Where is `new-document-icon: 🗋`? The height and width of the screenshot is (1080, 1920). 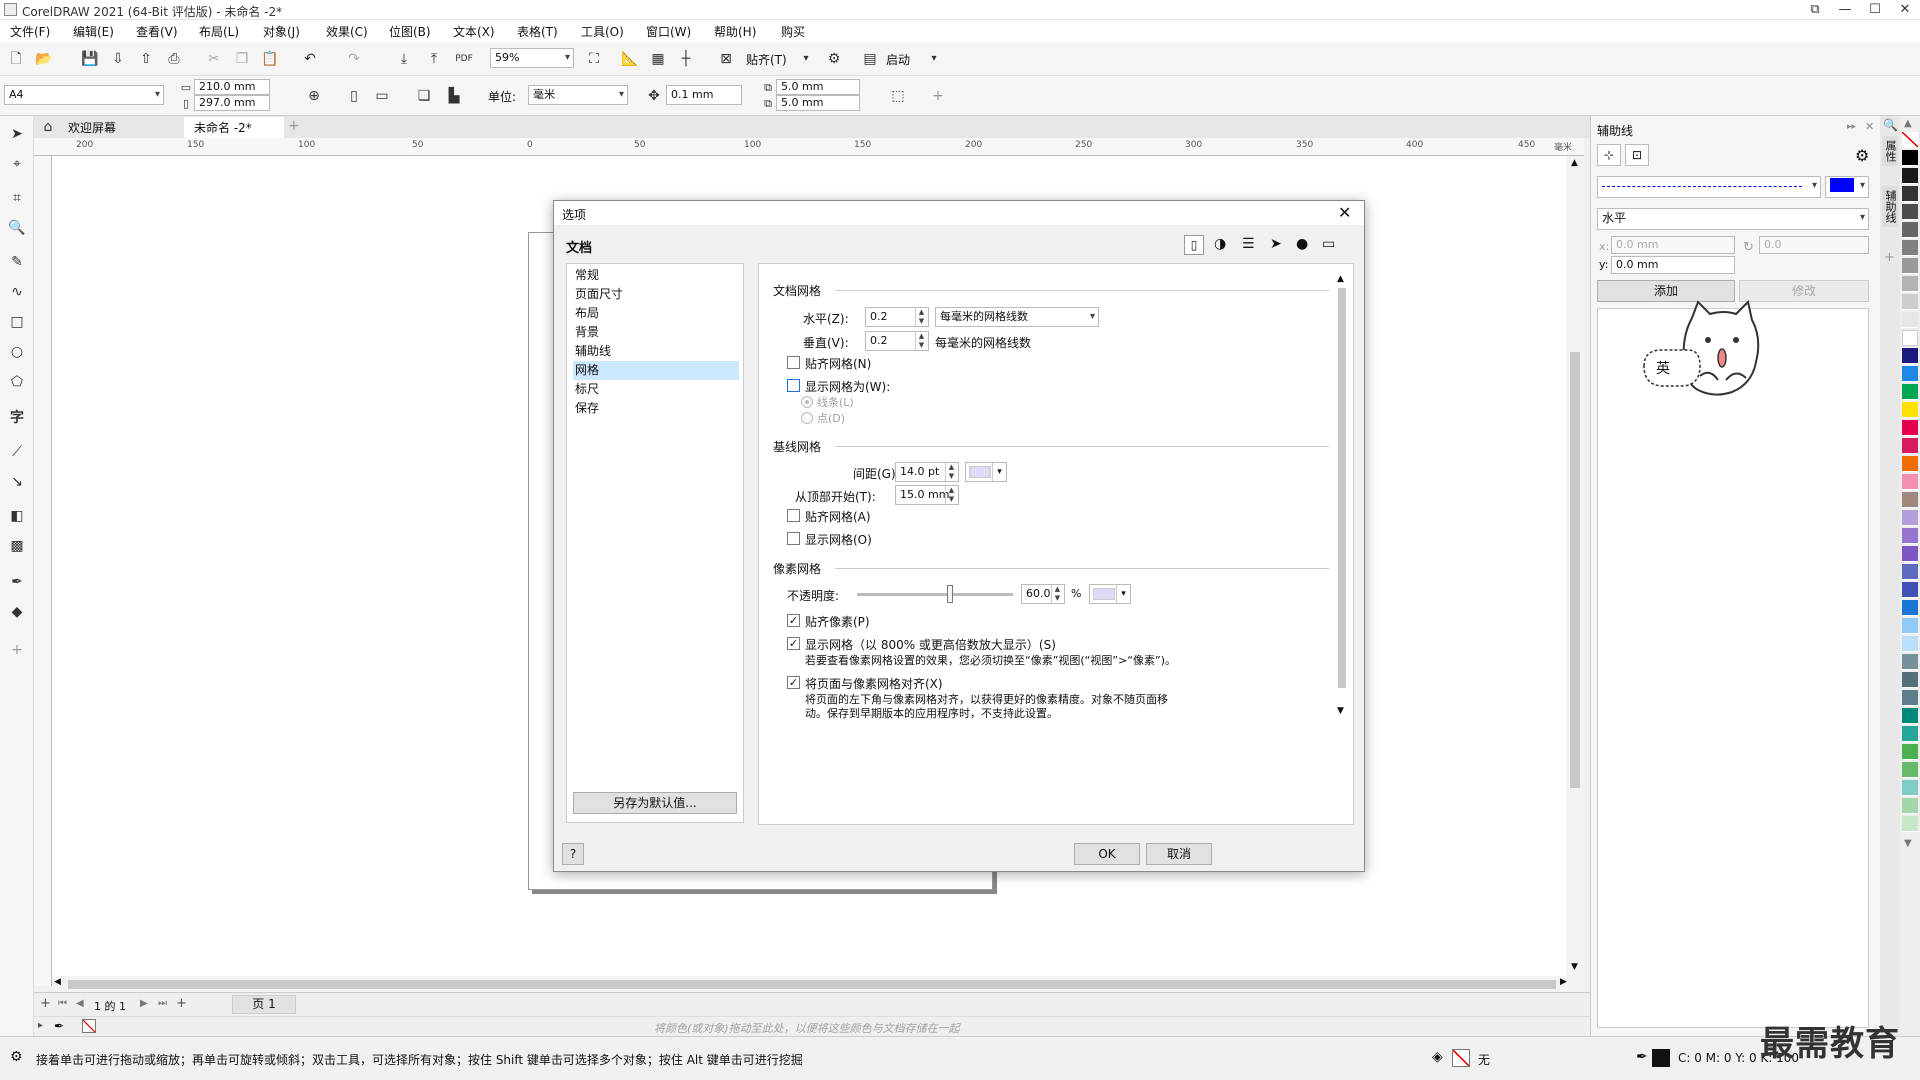 new-document-icon: 🗋 is located at coordinates (16, 59).